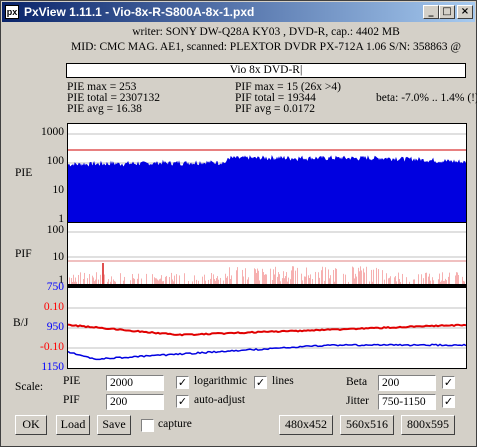 The height and width of the screenshot is (447, 477). I want to click on load-button: Load, so click(73, 425).